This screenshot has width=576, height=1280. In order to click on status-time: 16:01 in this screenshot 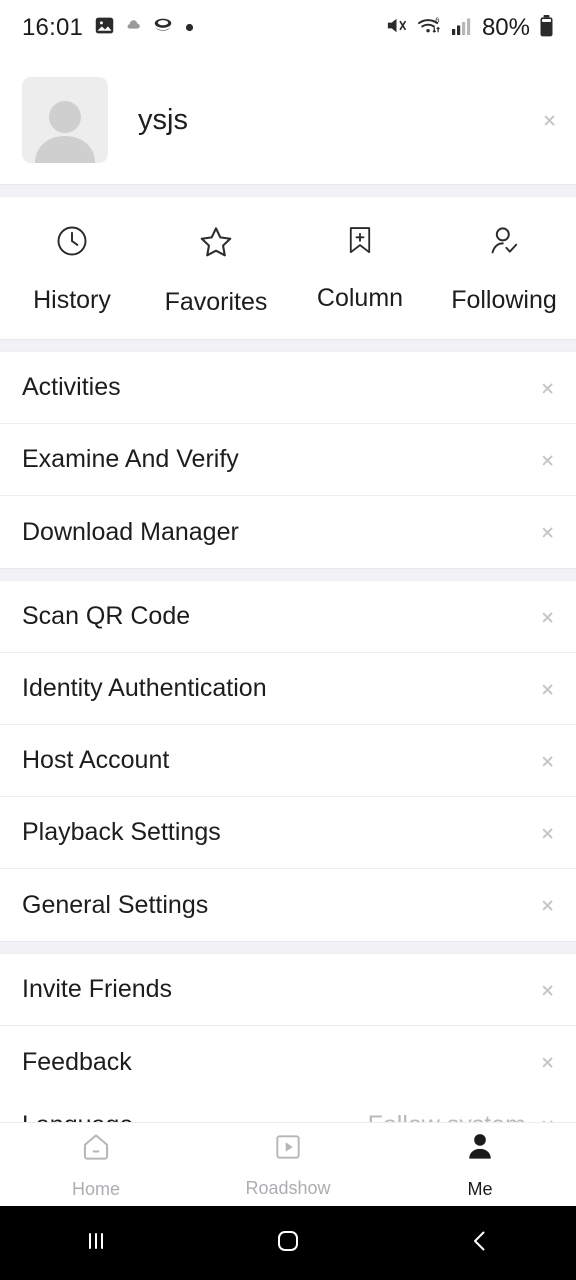, I will do `click(53, 27)`.